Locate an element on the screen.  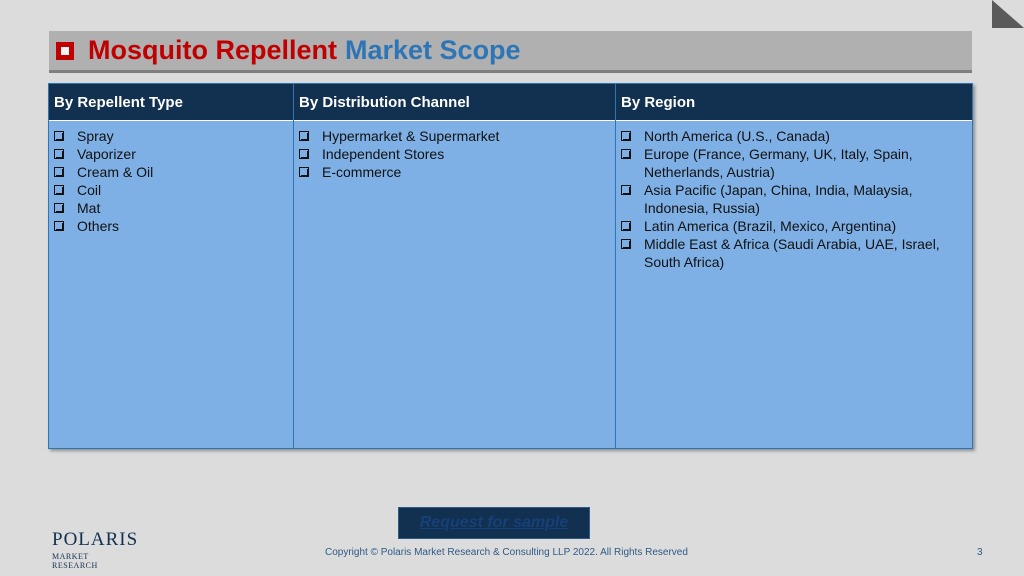
polaris-logo: POLARIS MARKET RESEARCH is located at coordinates (95, 549).